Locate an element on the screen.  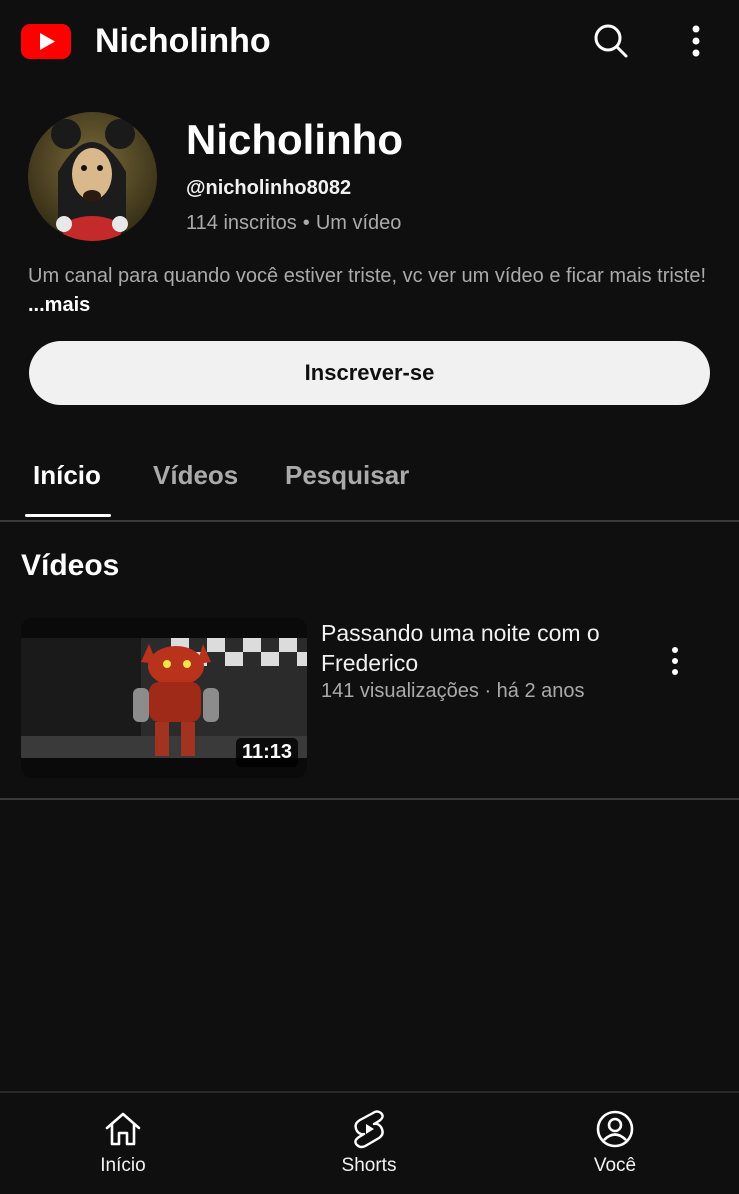
video-count: Um vídeo is located at coordinates (358, 223).